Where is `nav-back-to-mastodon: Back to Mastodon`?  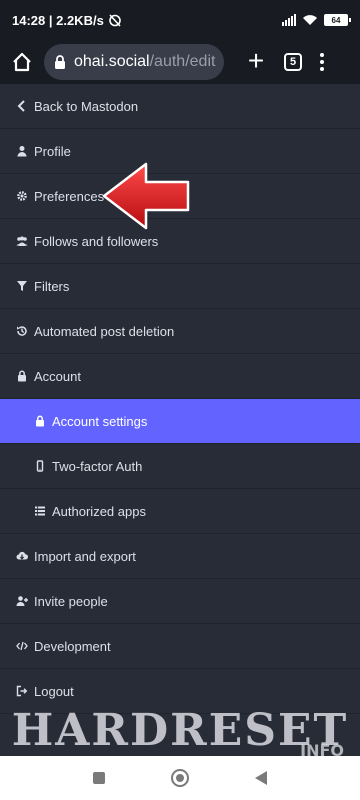
nav-back-to-mastodon: Back to Mastodon is located at coordinates (180, 106).